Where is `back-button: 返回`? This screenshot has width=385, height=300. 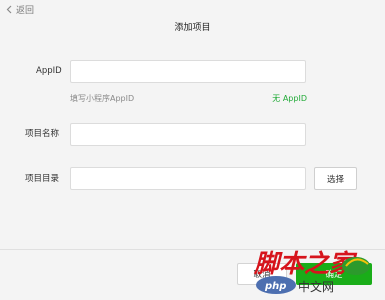
back-button: 返回 is located at coordinates (20, 9).